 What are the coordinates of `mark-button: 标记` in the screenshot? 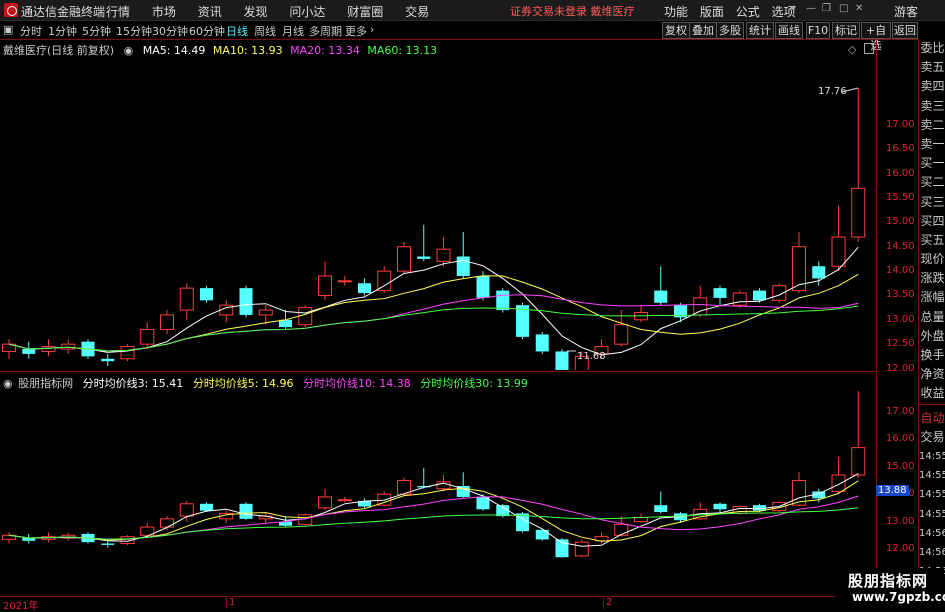 It's located at (846, 30).